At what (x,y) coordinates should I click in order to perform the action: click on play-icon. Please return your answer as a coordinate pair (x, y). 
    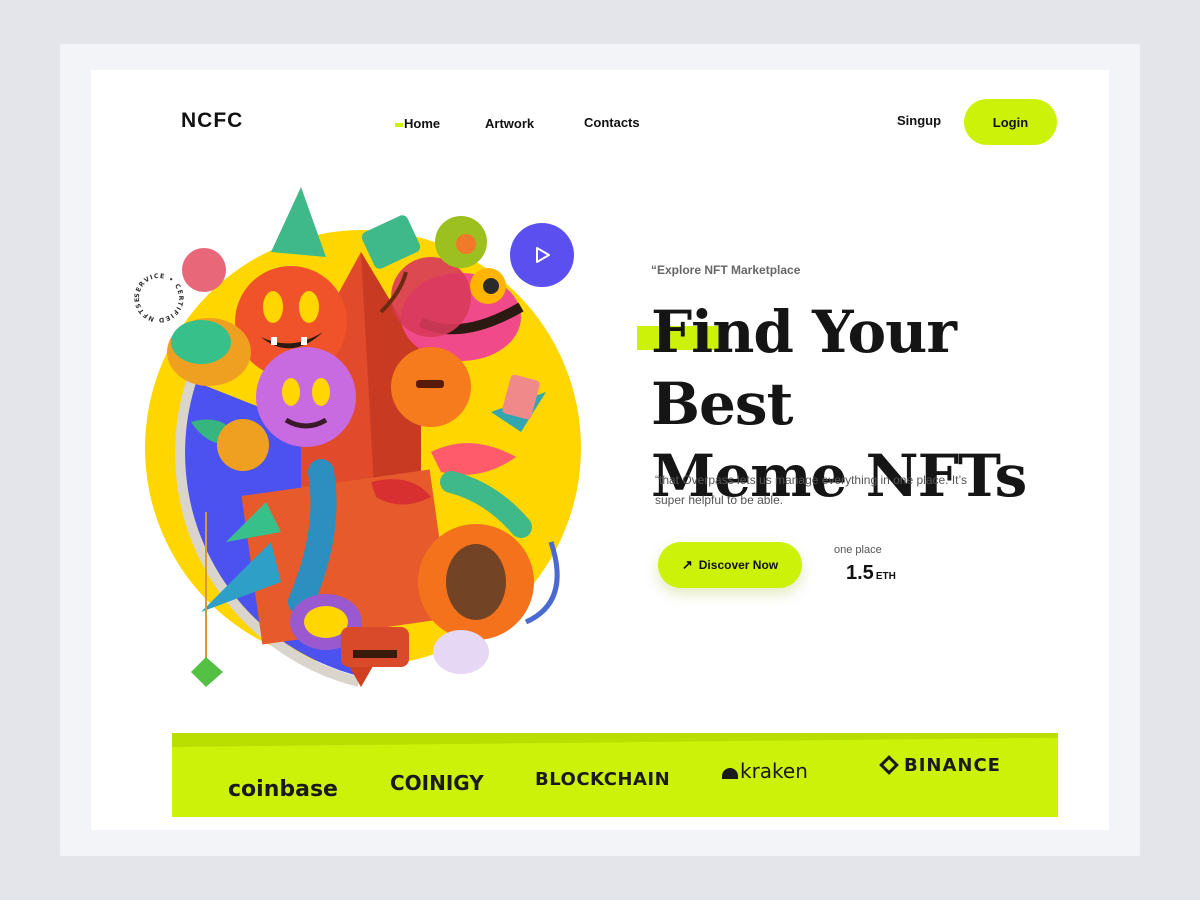
    Looking at the image, I should click on (543, 255).